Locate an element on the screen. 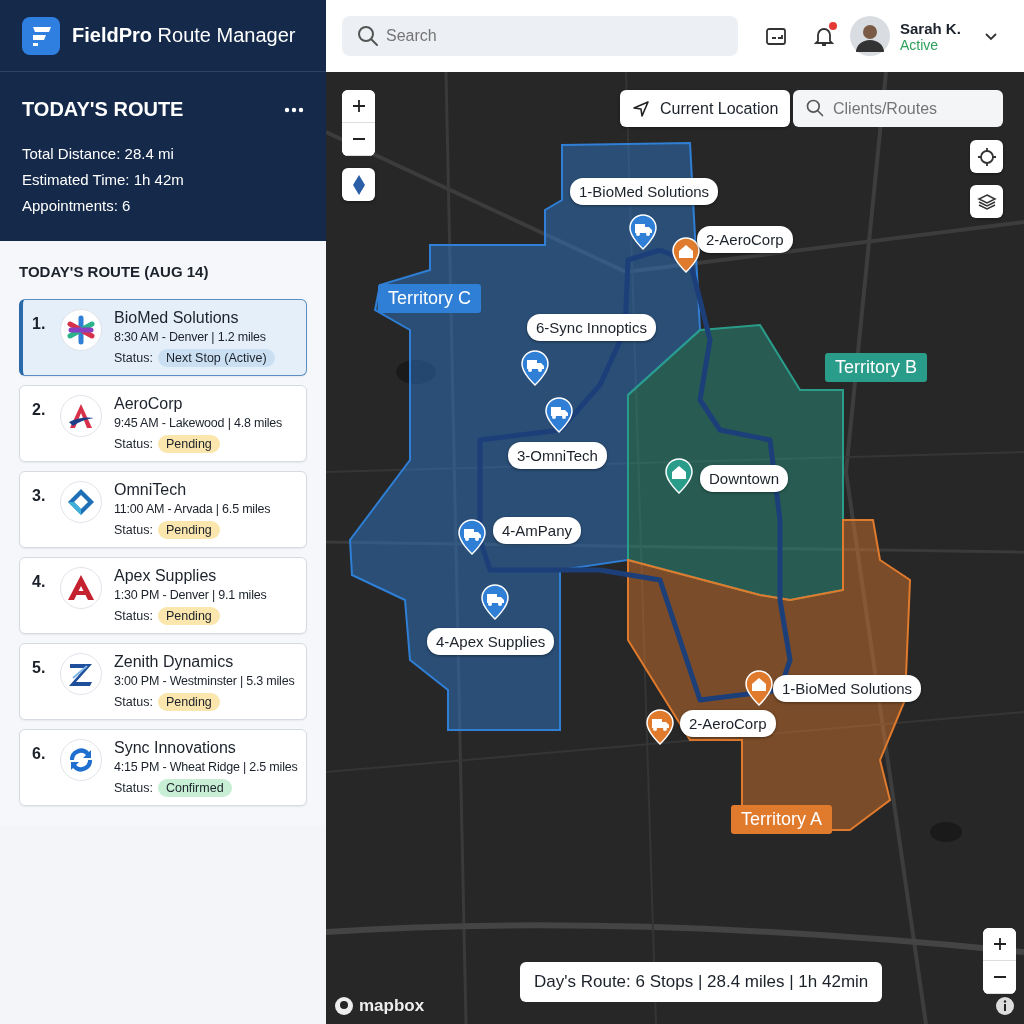  route-summary: Day's Route: 6 Stops | 28.4 miles | 1h 42min is located at coordinates (701, 982).